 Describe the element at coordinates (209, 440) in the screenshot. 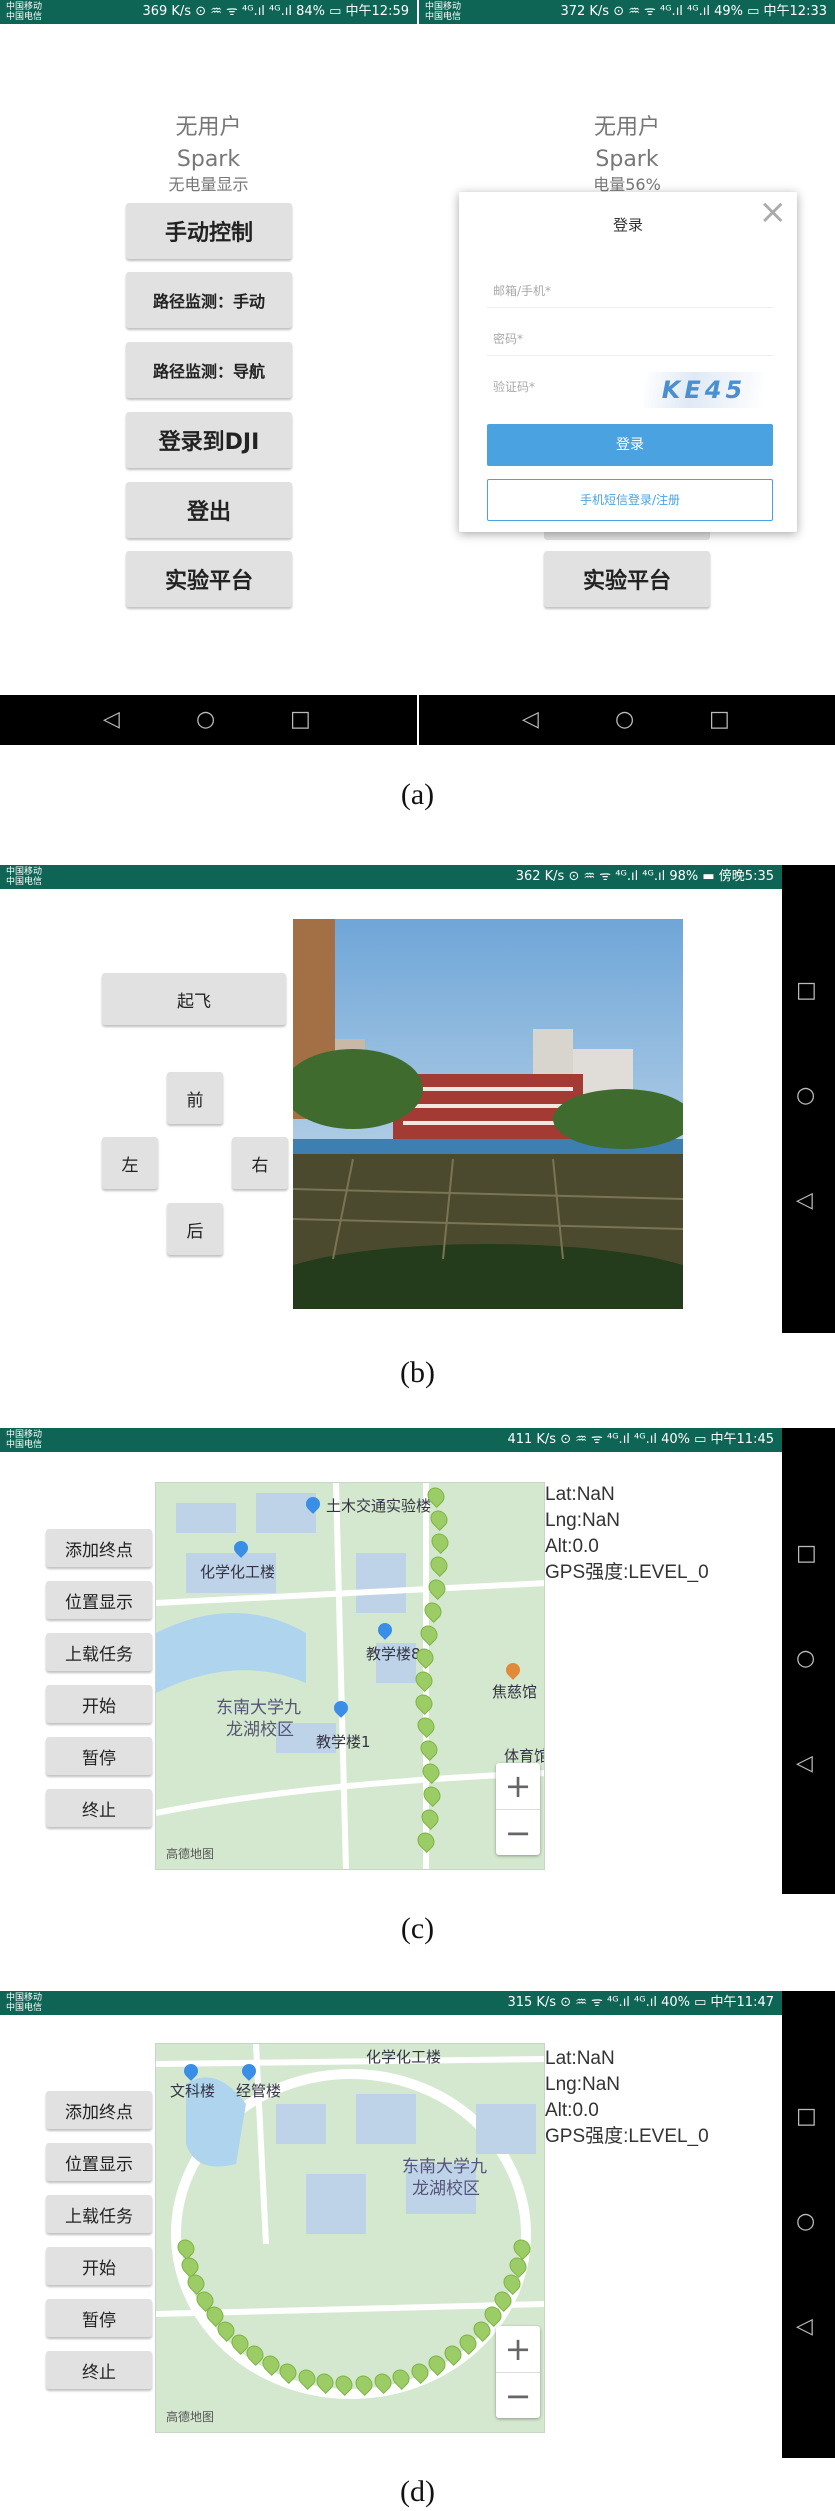

I see `login-dji-button: 登录到DJI` at that location.